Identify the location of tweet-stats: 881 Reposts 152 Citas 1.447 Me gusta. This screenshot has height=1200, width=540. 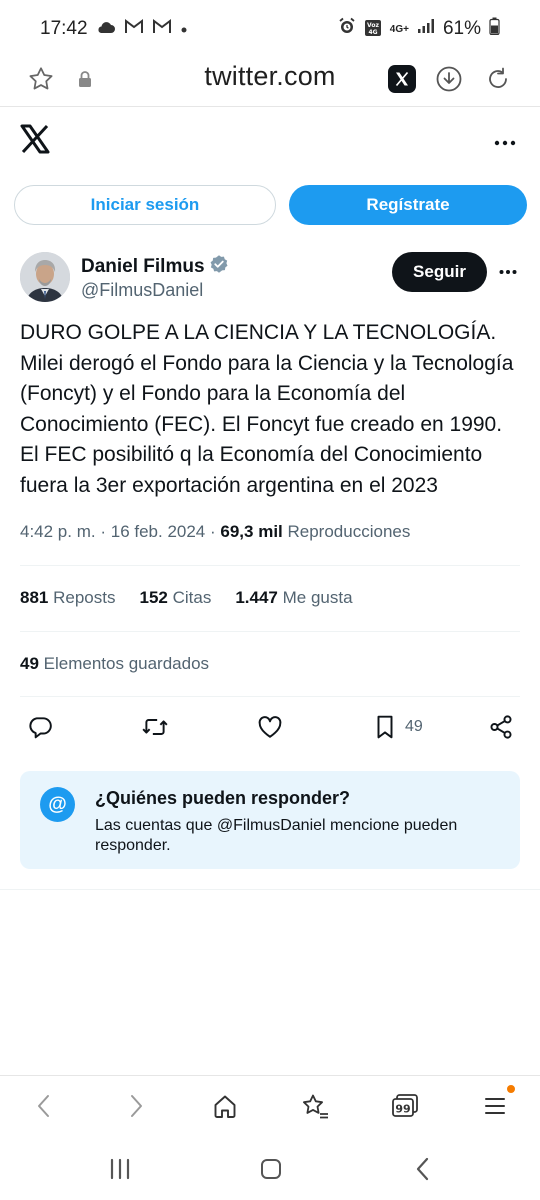
(186, 598).